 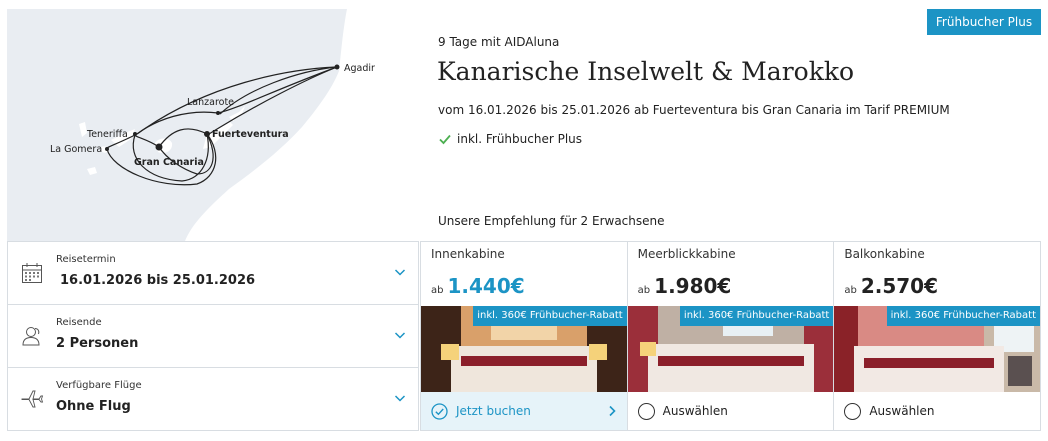 I want to click on included-label: inkl. Frühbucher Plus, so click(x=520, y=139).